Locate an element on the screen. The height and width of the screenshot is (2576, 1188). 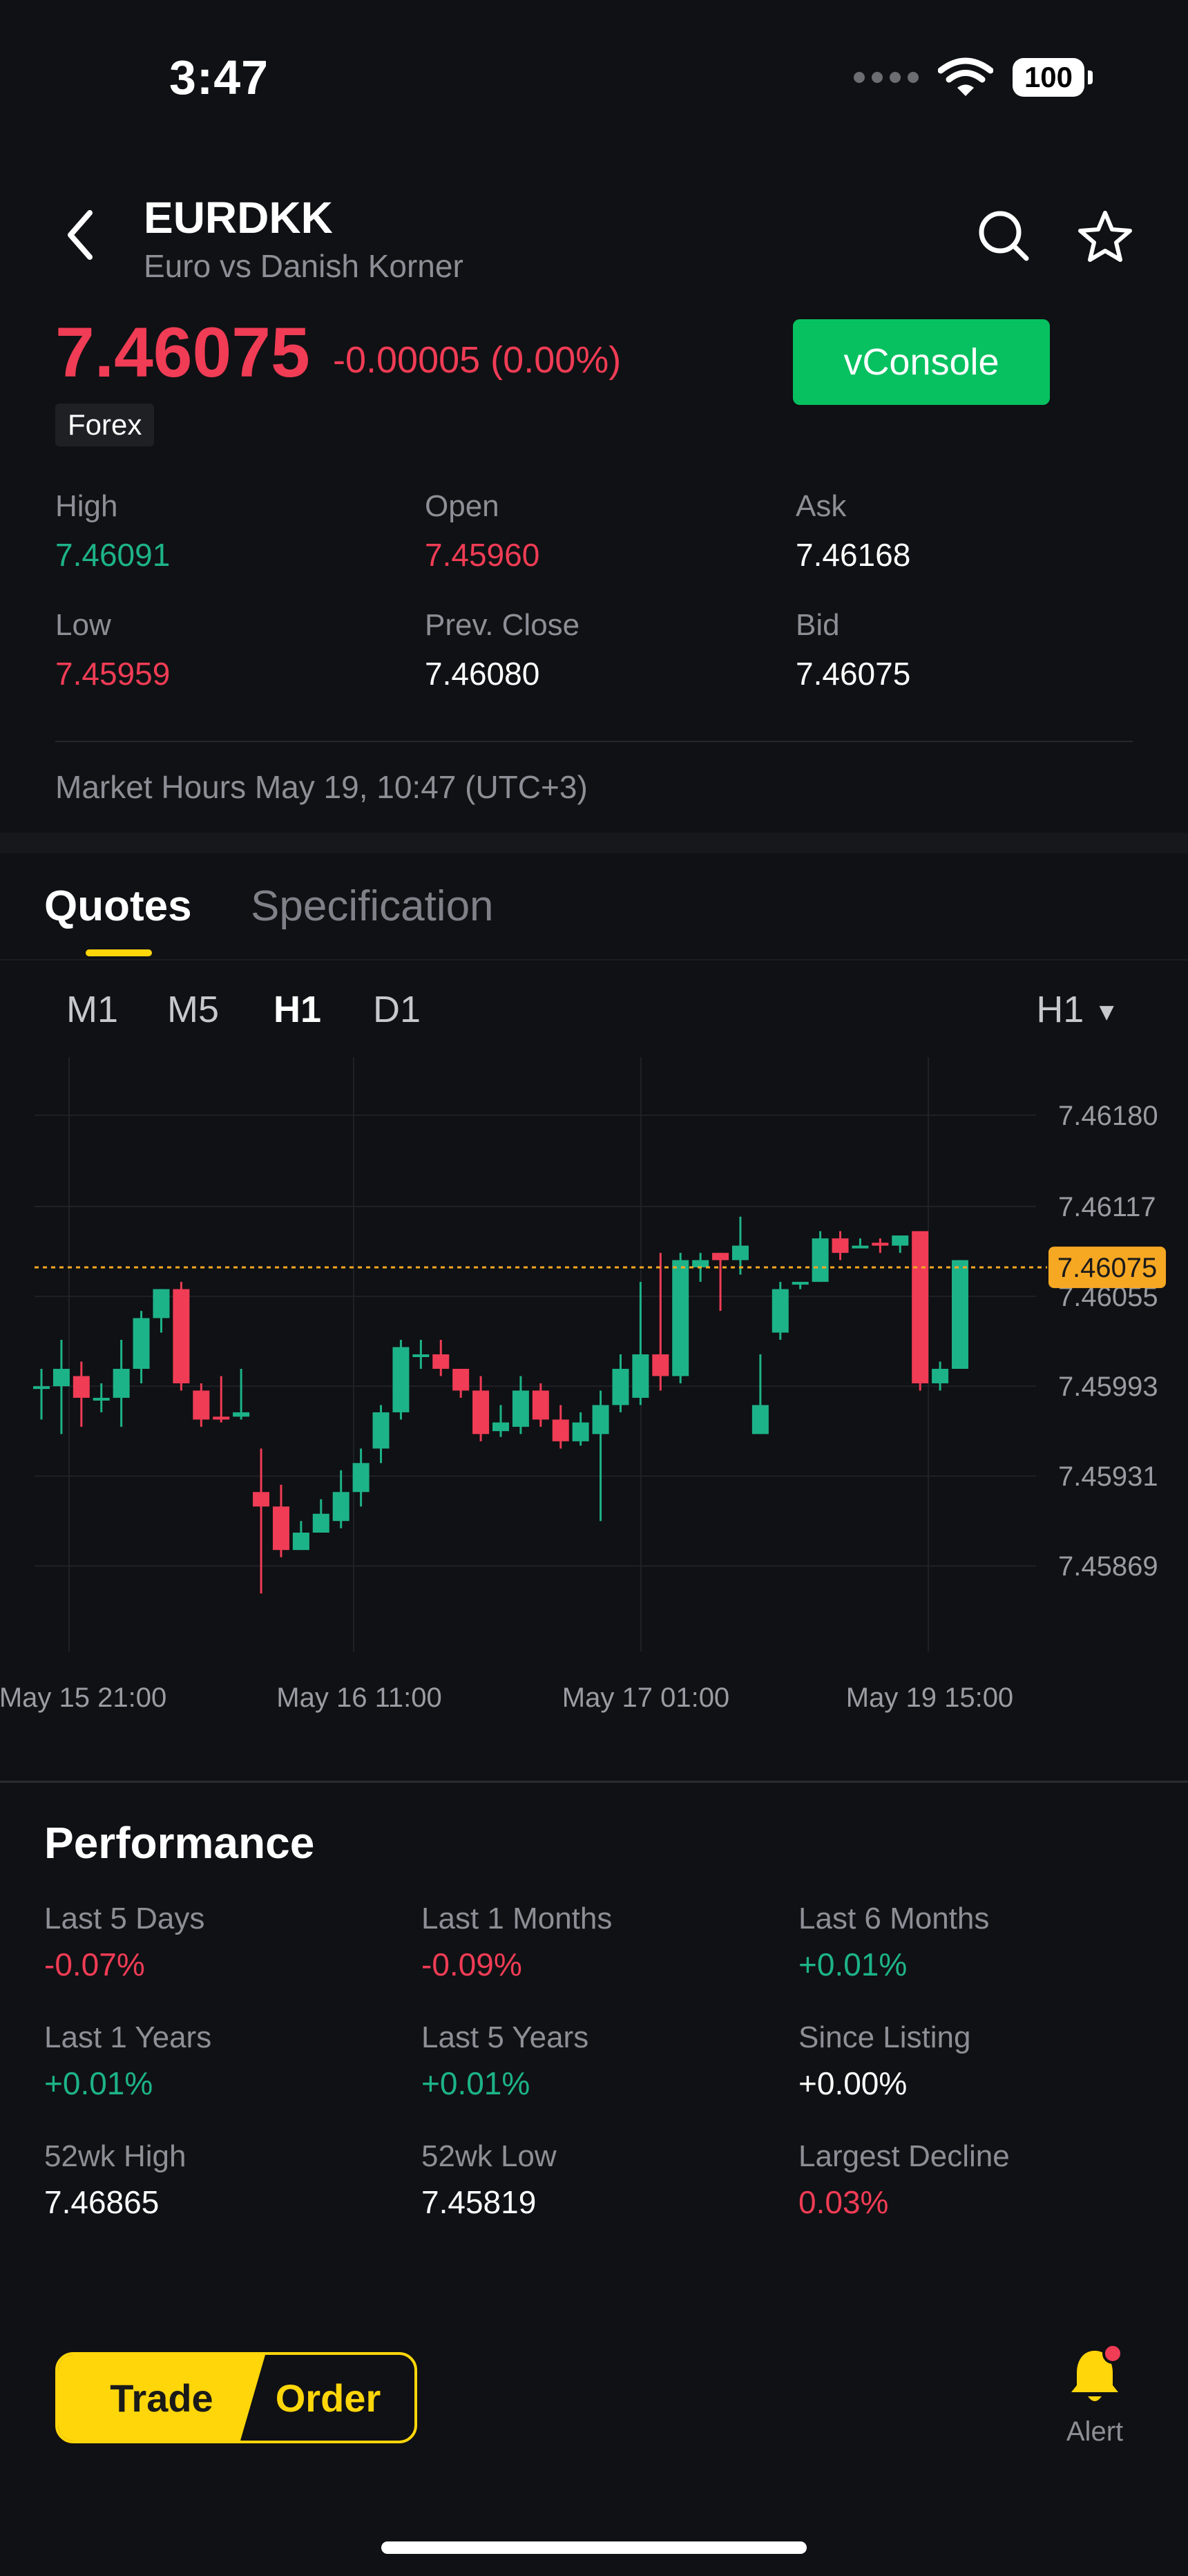
chart-bottom-divider is located at coordinates (594, 1782).